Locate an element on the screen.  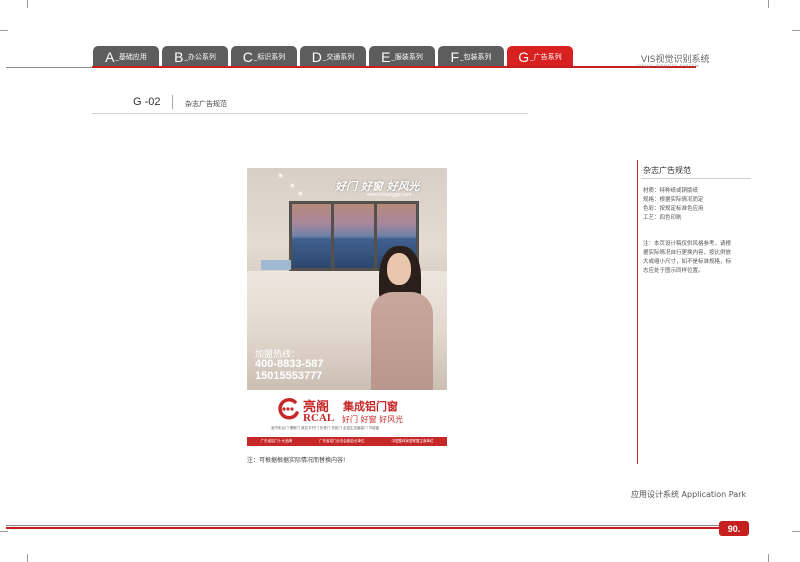
honor-item: 中国整体家居联盟主席单位 is located at coordinates (412, 441).